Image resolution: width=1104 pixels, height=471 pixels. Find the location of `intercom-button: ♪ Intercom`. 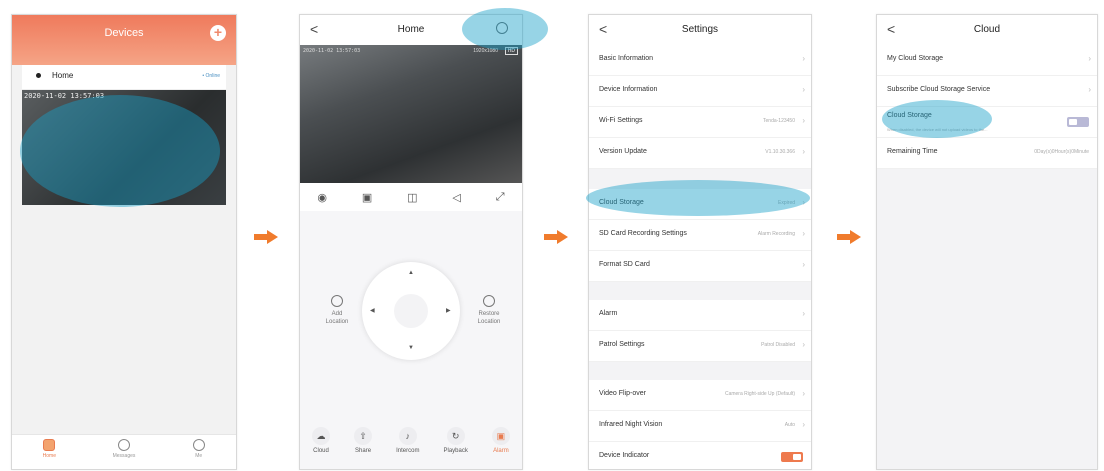

intercom-button: ♪ Intercom is located at coordinates (407, 445).